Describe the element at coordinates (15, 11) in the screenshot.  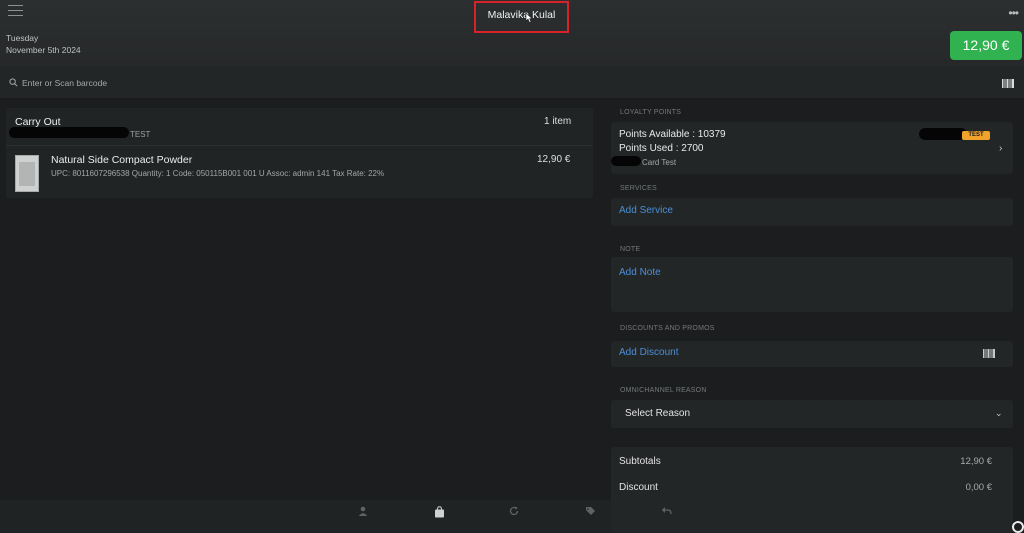
I see `hamburger-icon` at that location.